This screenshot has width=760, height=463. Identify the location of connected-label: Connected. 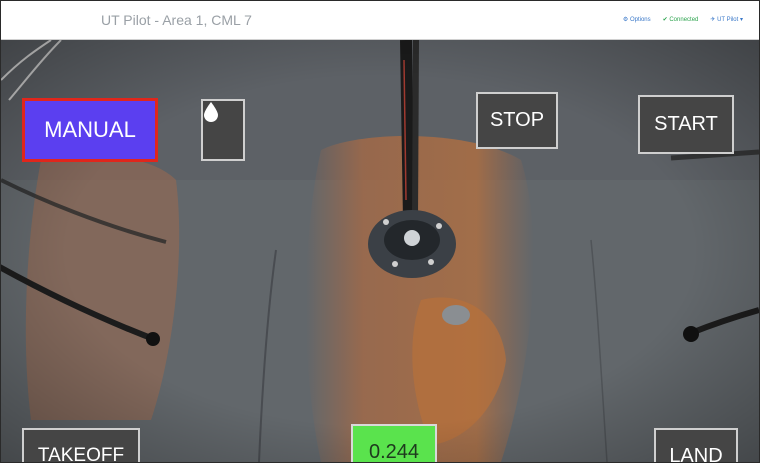
(684, 20).